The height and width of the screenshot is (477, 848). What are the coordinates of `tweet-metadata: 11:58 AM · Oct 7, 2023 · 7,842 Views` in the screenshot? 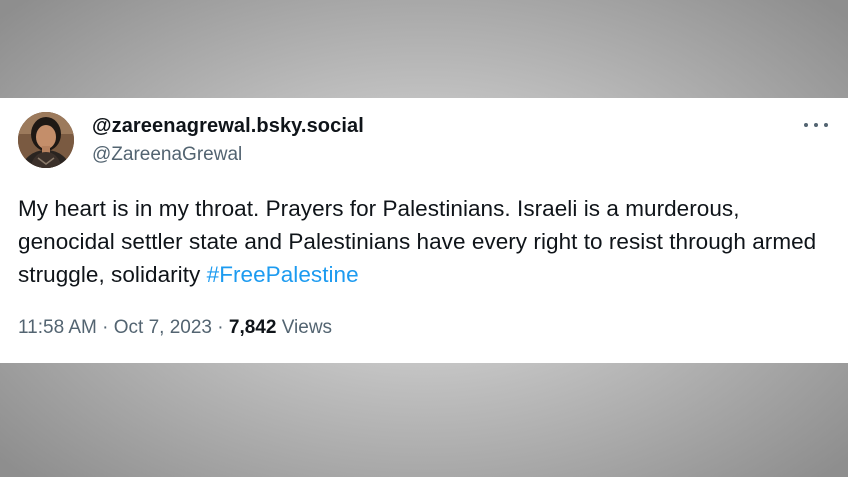 It's located at (175, 328).